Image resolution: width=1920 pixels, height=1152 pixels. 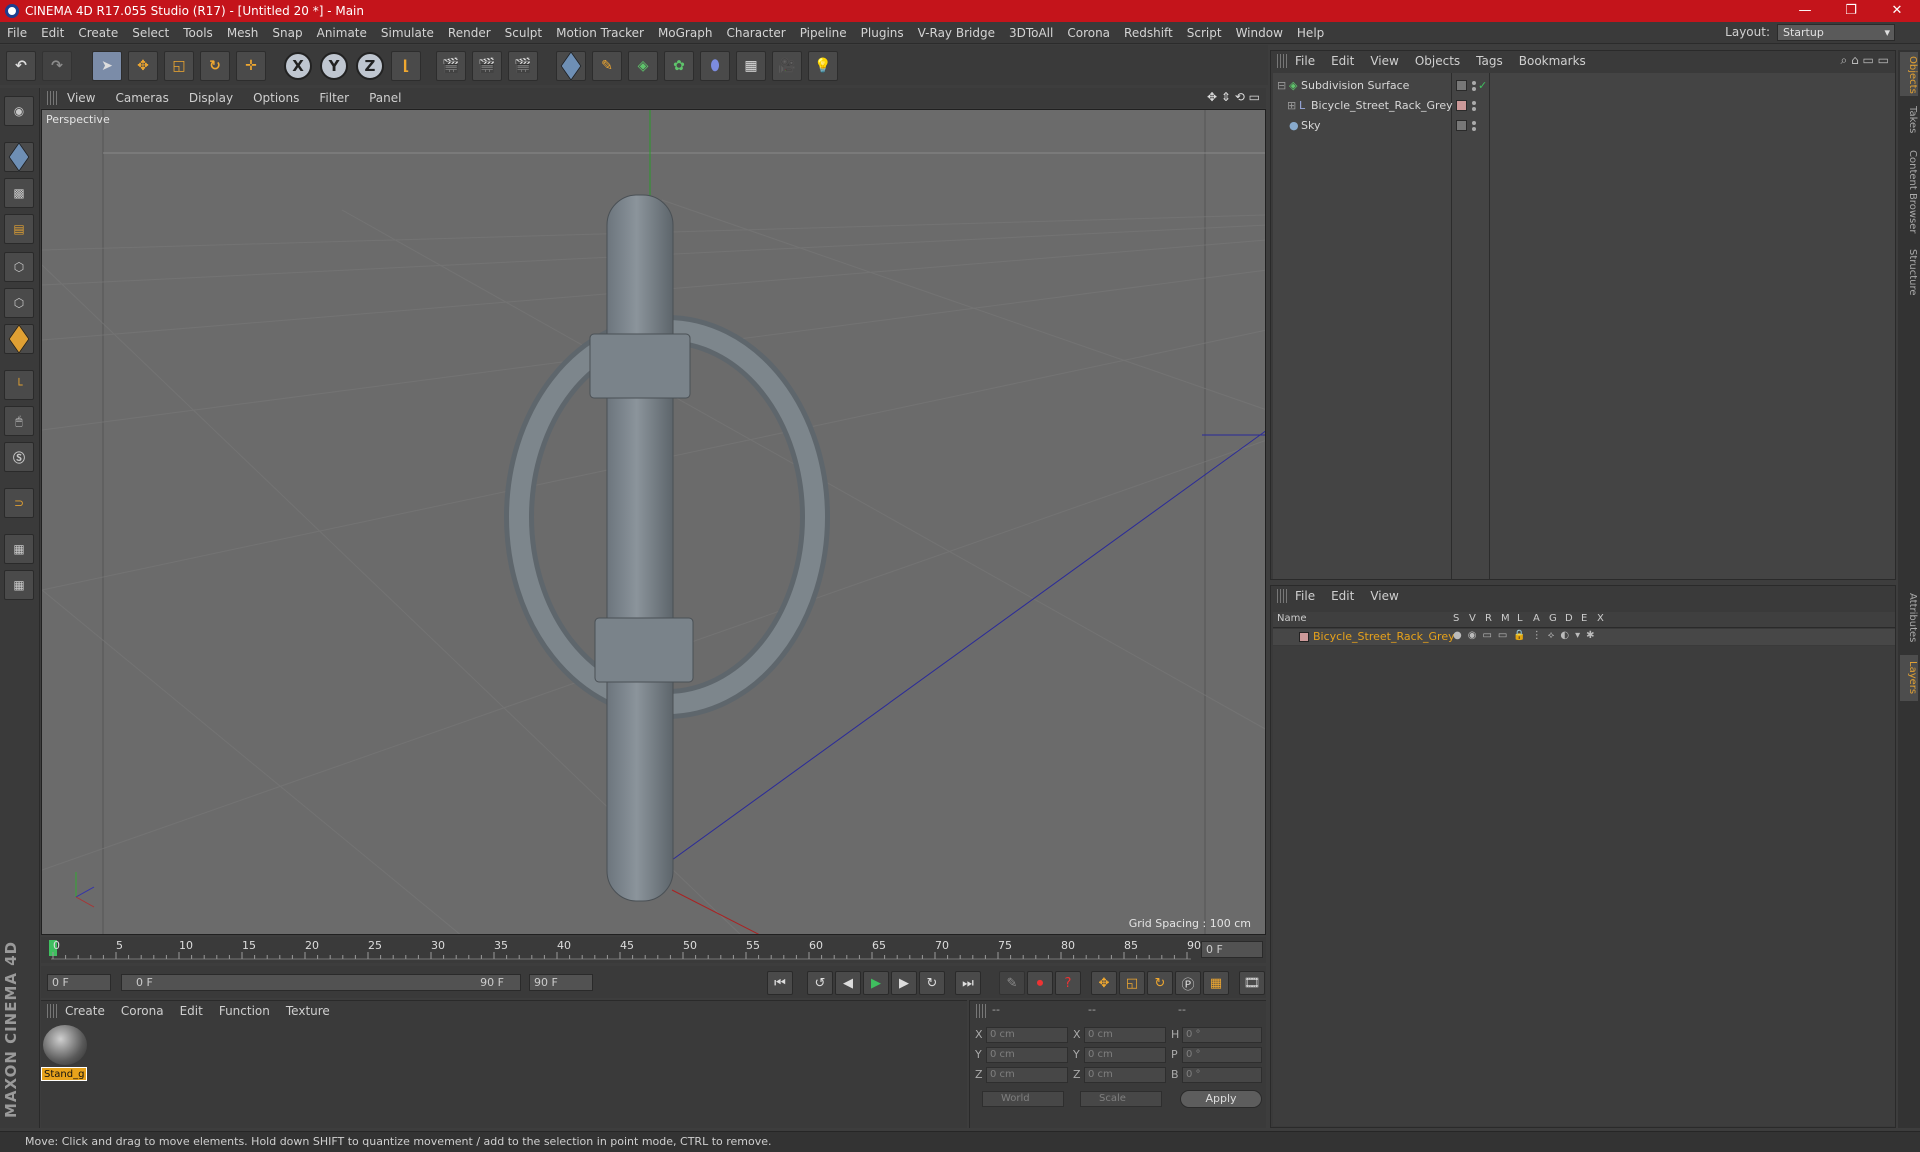 What do you see at coordinates (1489, 61) in the screenshot?
I see `objects-menu-tags: Tags` at bounding box center [1489, 61].